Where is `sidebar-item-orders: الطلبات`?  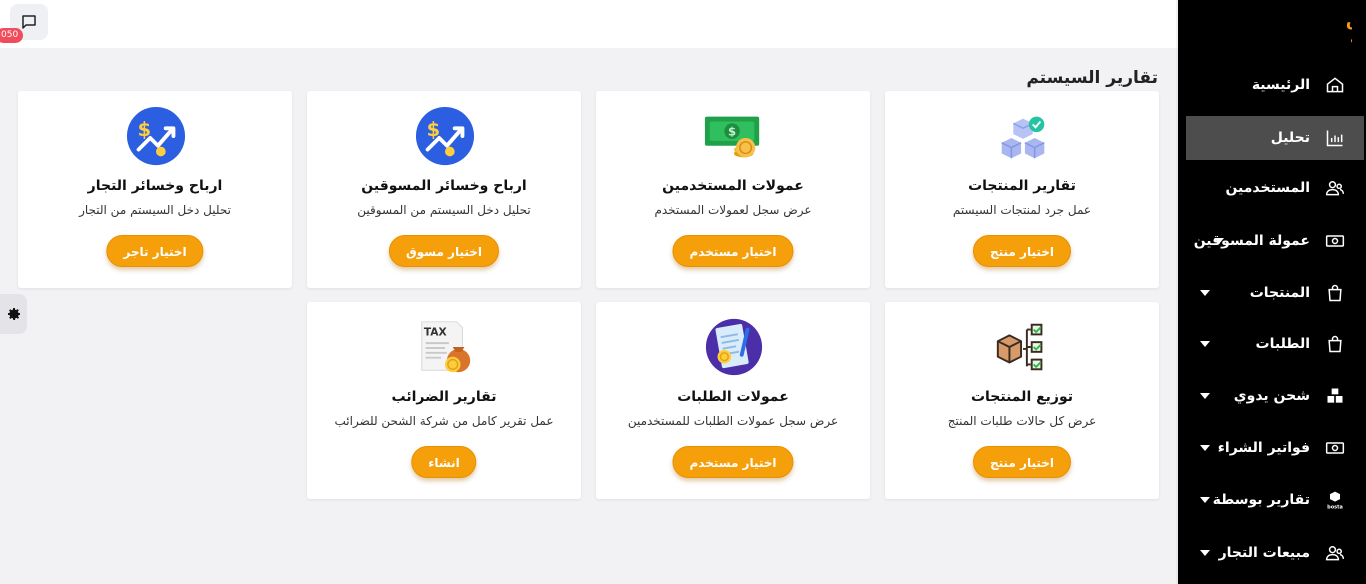 sidebar-item-orders: الطلبات is located at coordinates (1275, 344).